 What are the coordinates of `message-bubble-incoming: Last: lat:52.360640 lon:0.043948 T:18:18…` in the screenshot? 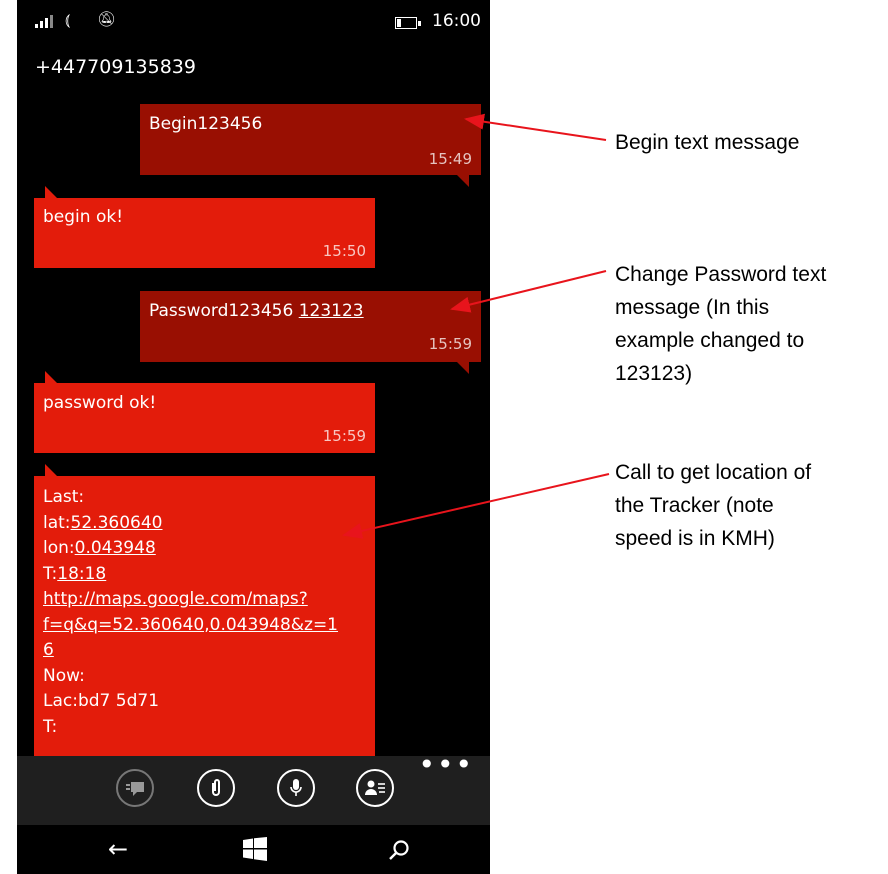 It's located at (204, 620).